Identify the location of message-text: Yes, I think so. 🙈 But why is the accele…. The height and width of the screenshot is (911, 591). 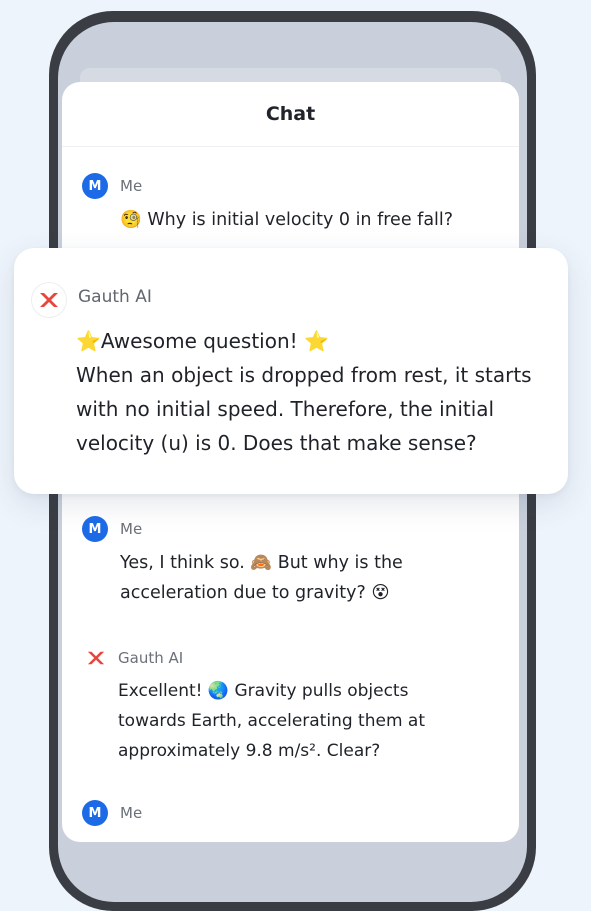
(261, 578).